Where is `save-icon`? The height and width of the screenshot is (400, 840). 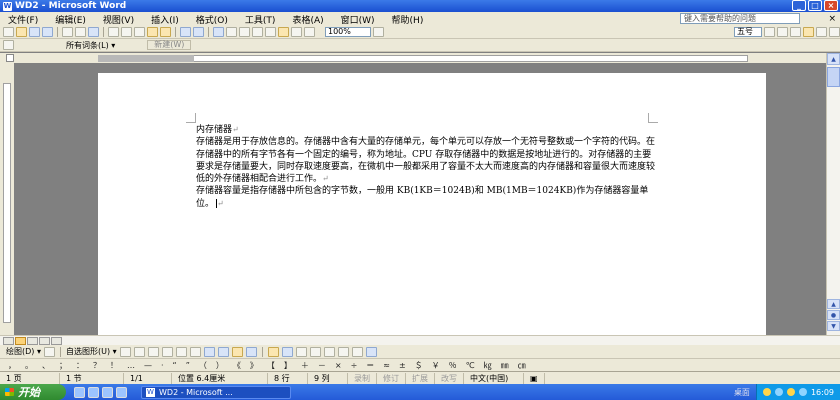
save-icon is located at coordinates (34, 32).